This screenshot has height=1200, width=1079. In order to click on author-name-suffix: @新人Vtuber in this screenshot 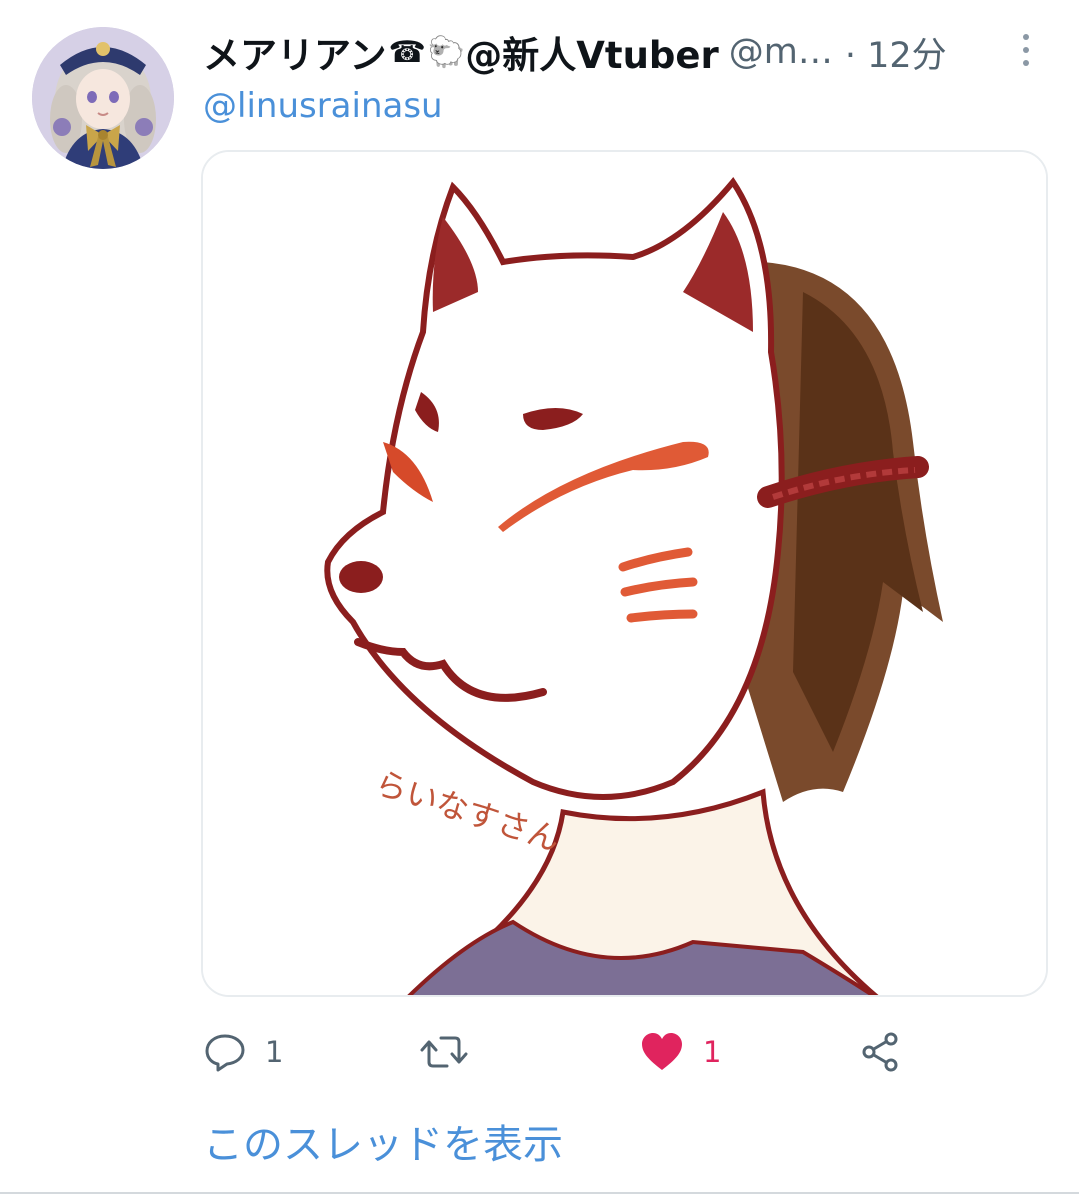, I will do `click(592, 52)`.